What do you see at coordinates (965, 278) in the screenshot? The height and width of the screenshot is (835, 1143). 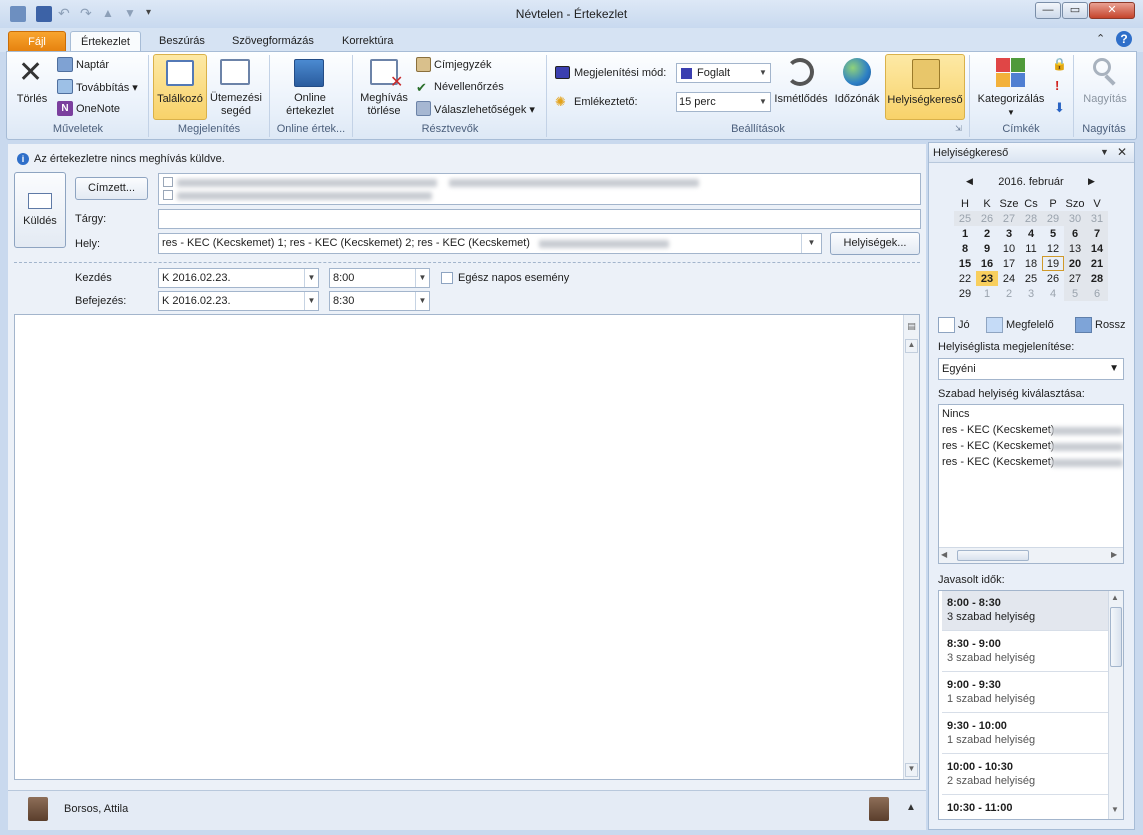 I see `calendar-day: 22` at bounding box center [965, 278].